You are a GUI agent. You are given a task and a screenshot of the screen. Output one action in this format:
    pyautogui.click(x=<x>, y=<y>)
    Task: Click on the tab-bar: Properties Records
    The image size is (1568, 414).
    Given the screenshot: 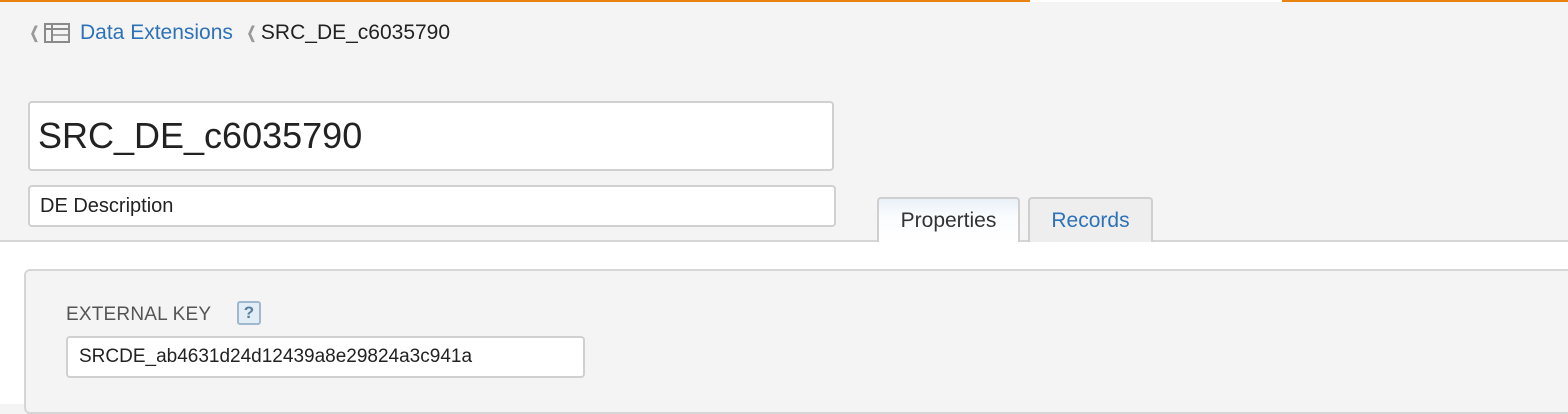 What is the action you would take?
    pyautogui.click(x=1019, y=219)
    